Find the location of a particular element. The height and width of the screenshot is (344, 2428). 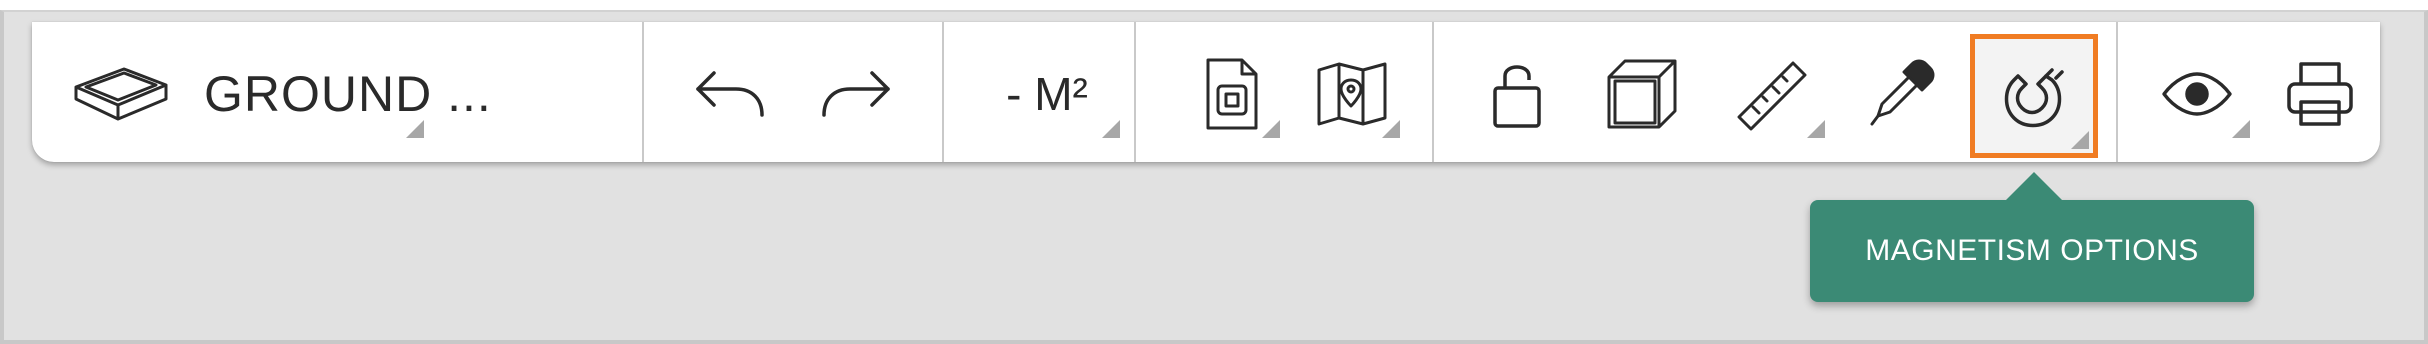

visibility-button is located at coordinates (2197, 94).